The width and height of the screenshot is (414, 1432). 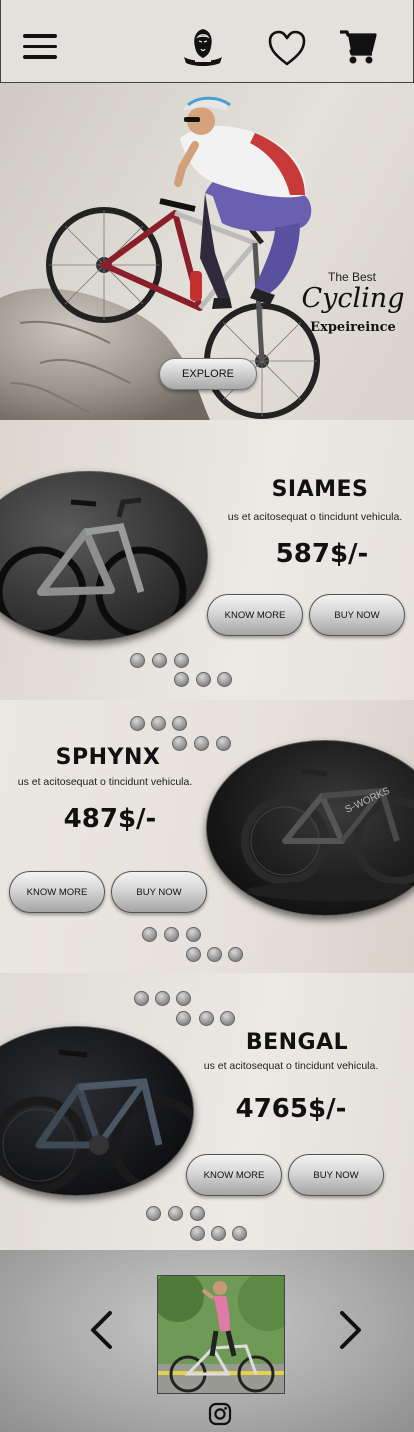 I want to click on hamburger-menu-icon, so click(x=40, y=47).